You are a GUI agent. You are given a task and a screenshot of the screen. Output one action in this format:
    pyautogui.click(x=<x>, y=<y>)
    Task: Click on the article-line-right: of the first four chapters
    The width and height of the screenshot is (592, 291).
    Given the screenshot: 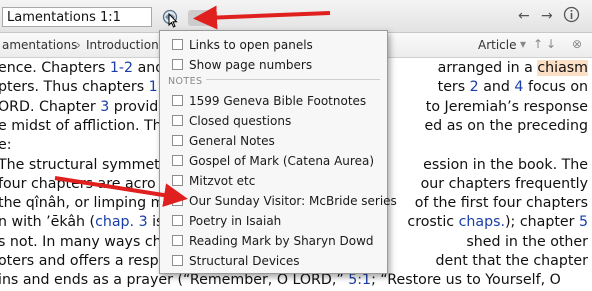 What is the action you would take?
    pyautogui.click(x=501, y=203)
    